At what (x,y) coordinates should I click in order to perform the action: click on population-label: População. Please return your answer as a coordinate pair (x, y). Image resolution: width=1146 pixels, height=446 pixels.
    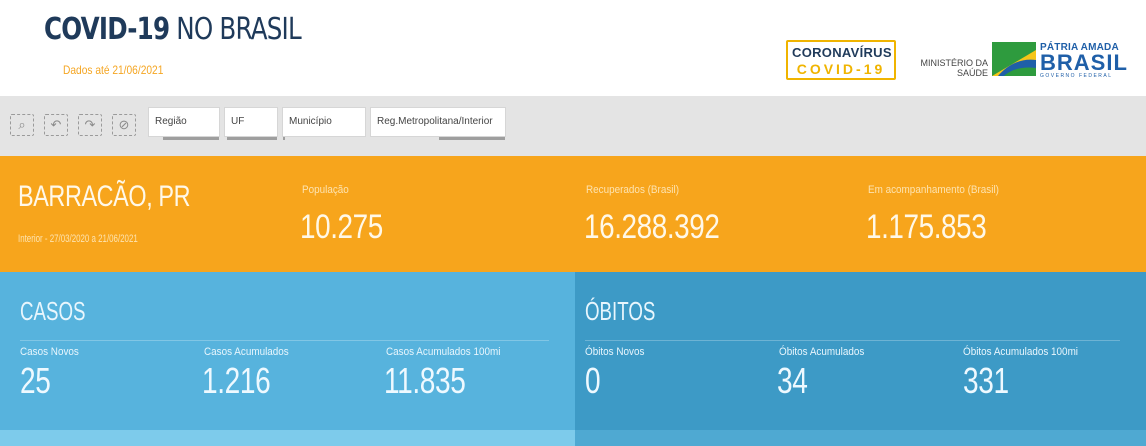
    Looking at the image, I should click on (325, 190).